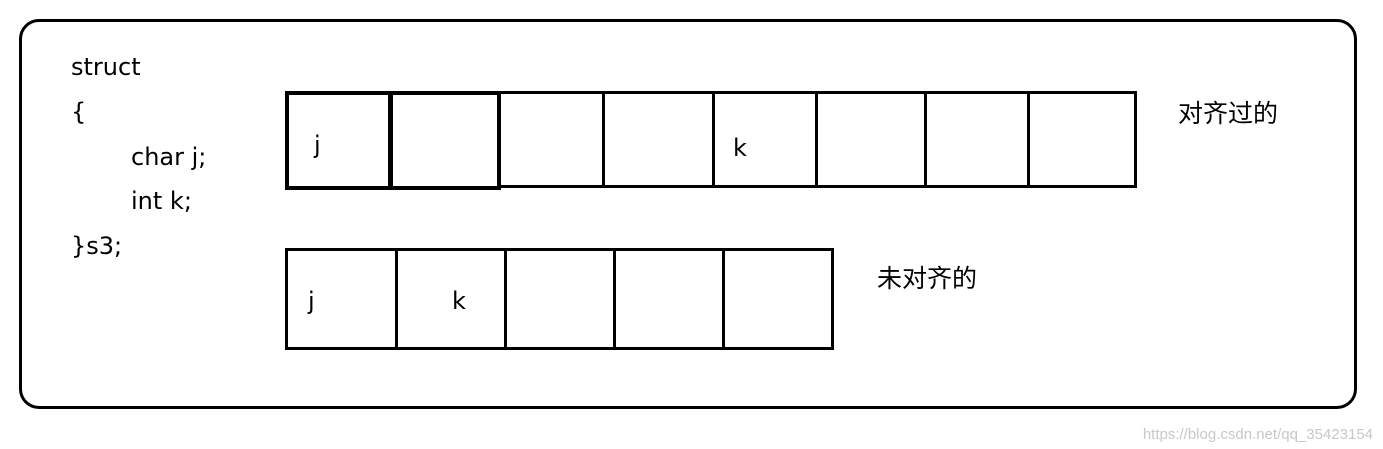 This screenshot has width=1383, height=449. Describe the element at coordinates (451, 299) in the screenshot. I see `unaligned-cell-2: k` at that location.